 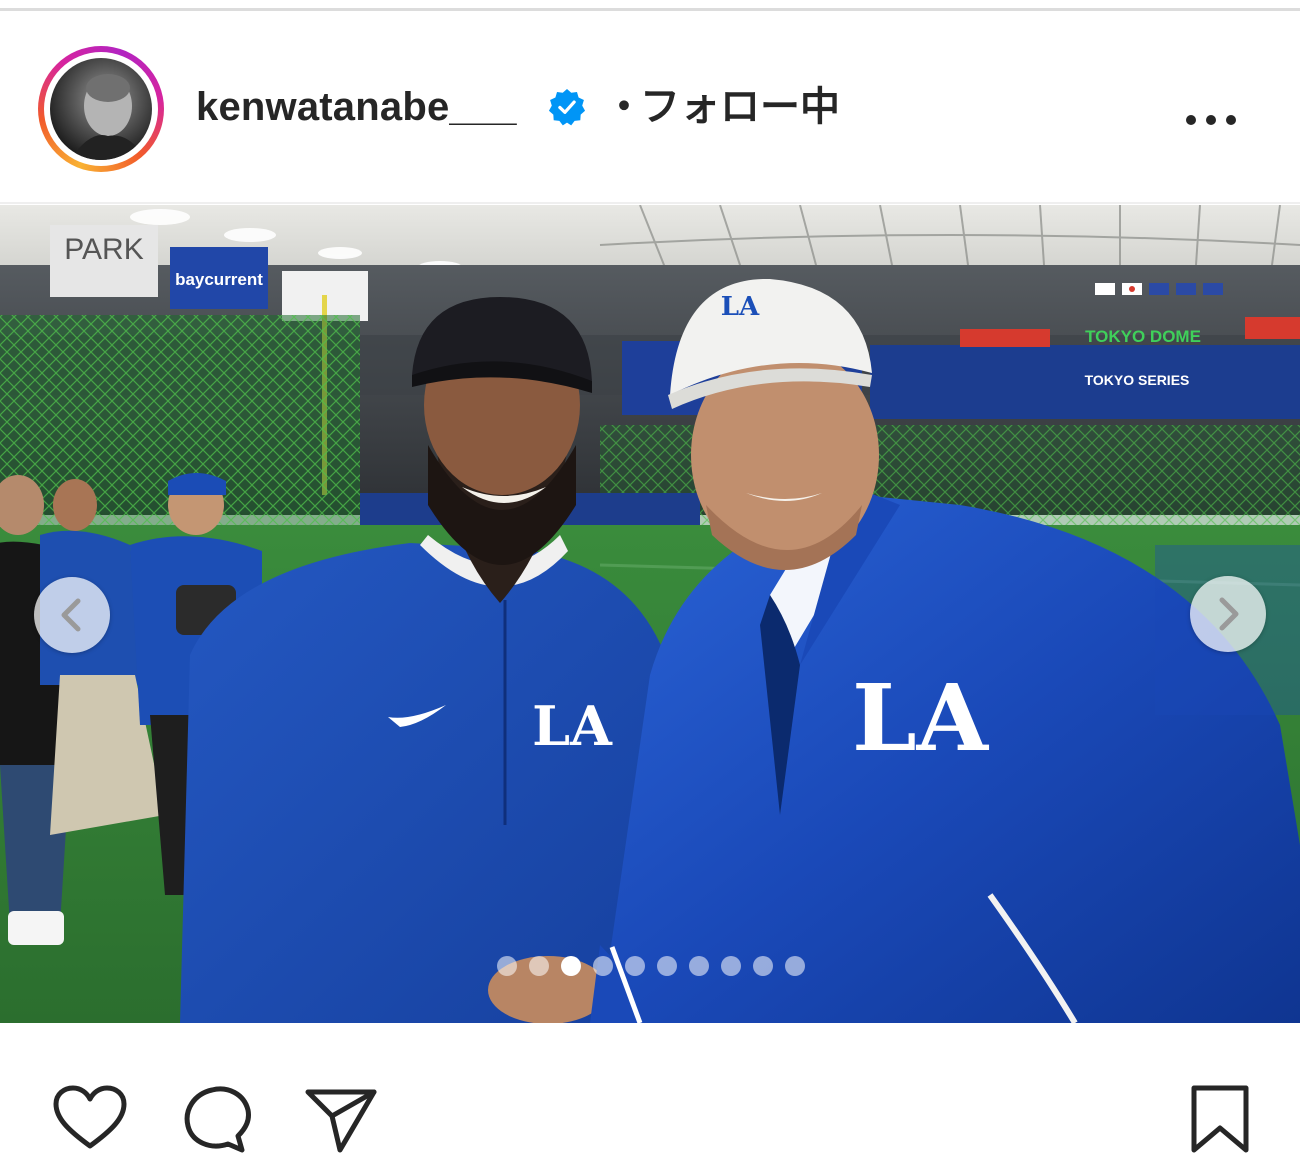 I want to click on following-button: フォロー中, so click(x=740, y=107).